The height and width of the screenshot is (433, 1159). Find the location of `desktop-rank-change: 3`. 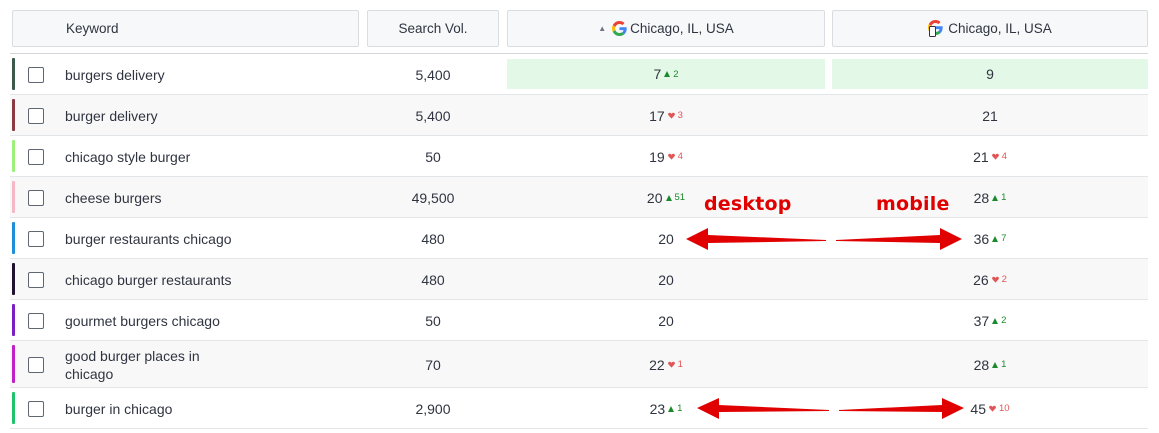

desktop-rank-change: 3 is located at coordinates (675, 115).